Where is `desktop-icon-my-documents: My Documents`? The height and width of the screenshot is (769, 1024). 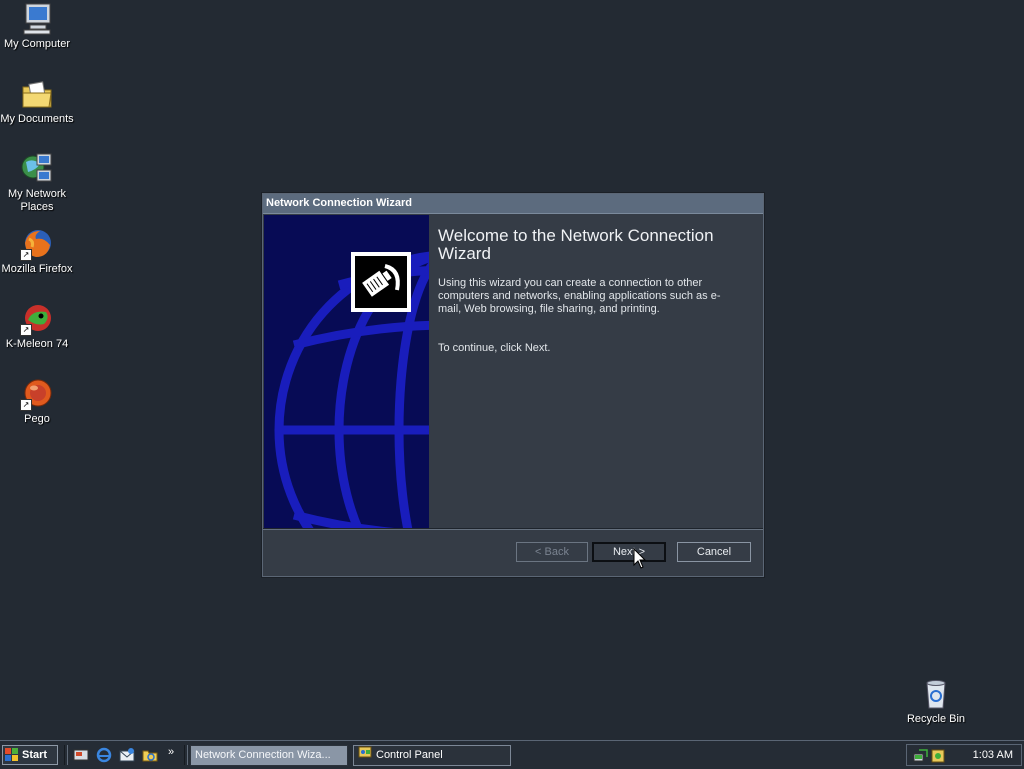
desktop-icon-my-documents: My Documents is located at coordinates (37, 101).